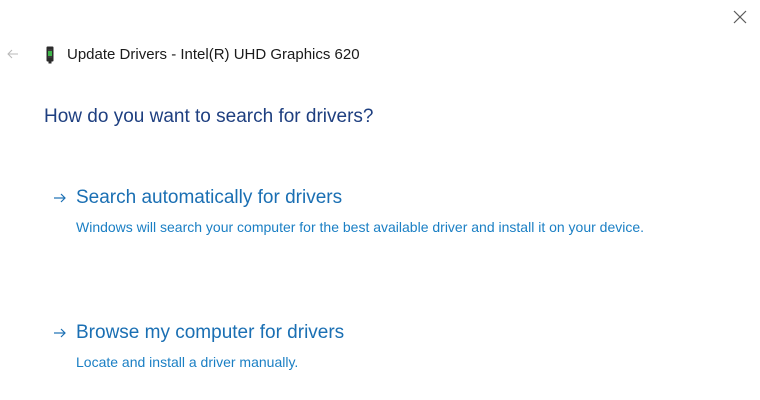 The height and width of the screenshot is (400, 760). I want to click on close-icon, so click(740, 17).